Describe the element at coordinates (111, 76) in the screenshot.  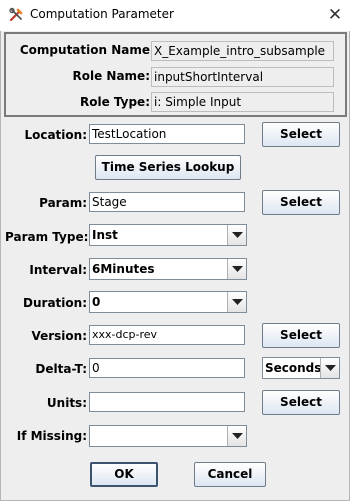
I see `role-name-label: Role Name:` at that location.